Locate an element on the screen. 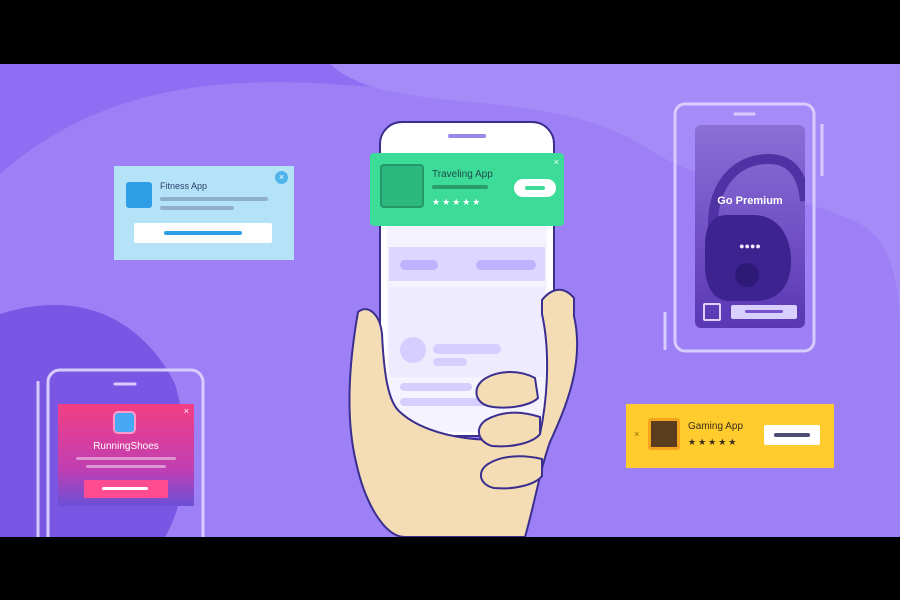 This screenshot has height=600, width=900. cards-icon is located at coordinates (664, 434).